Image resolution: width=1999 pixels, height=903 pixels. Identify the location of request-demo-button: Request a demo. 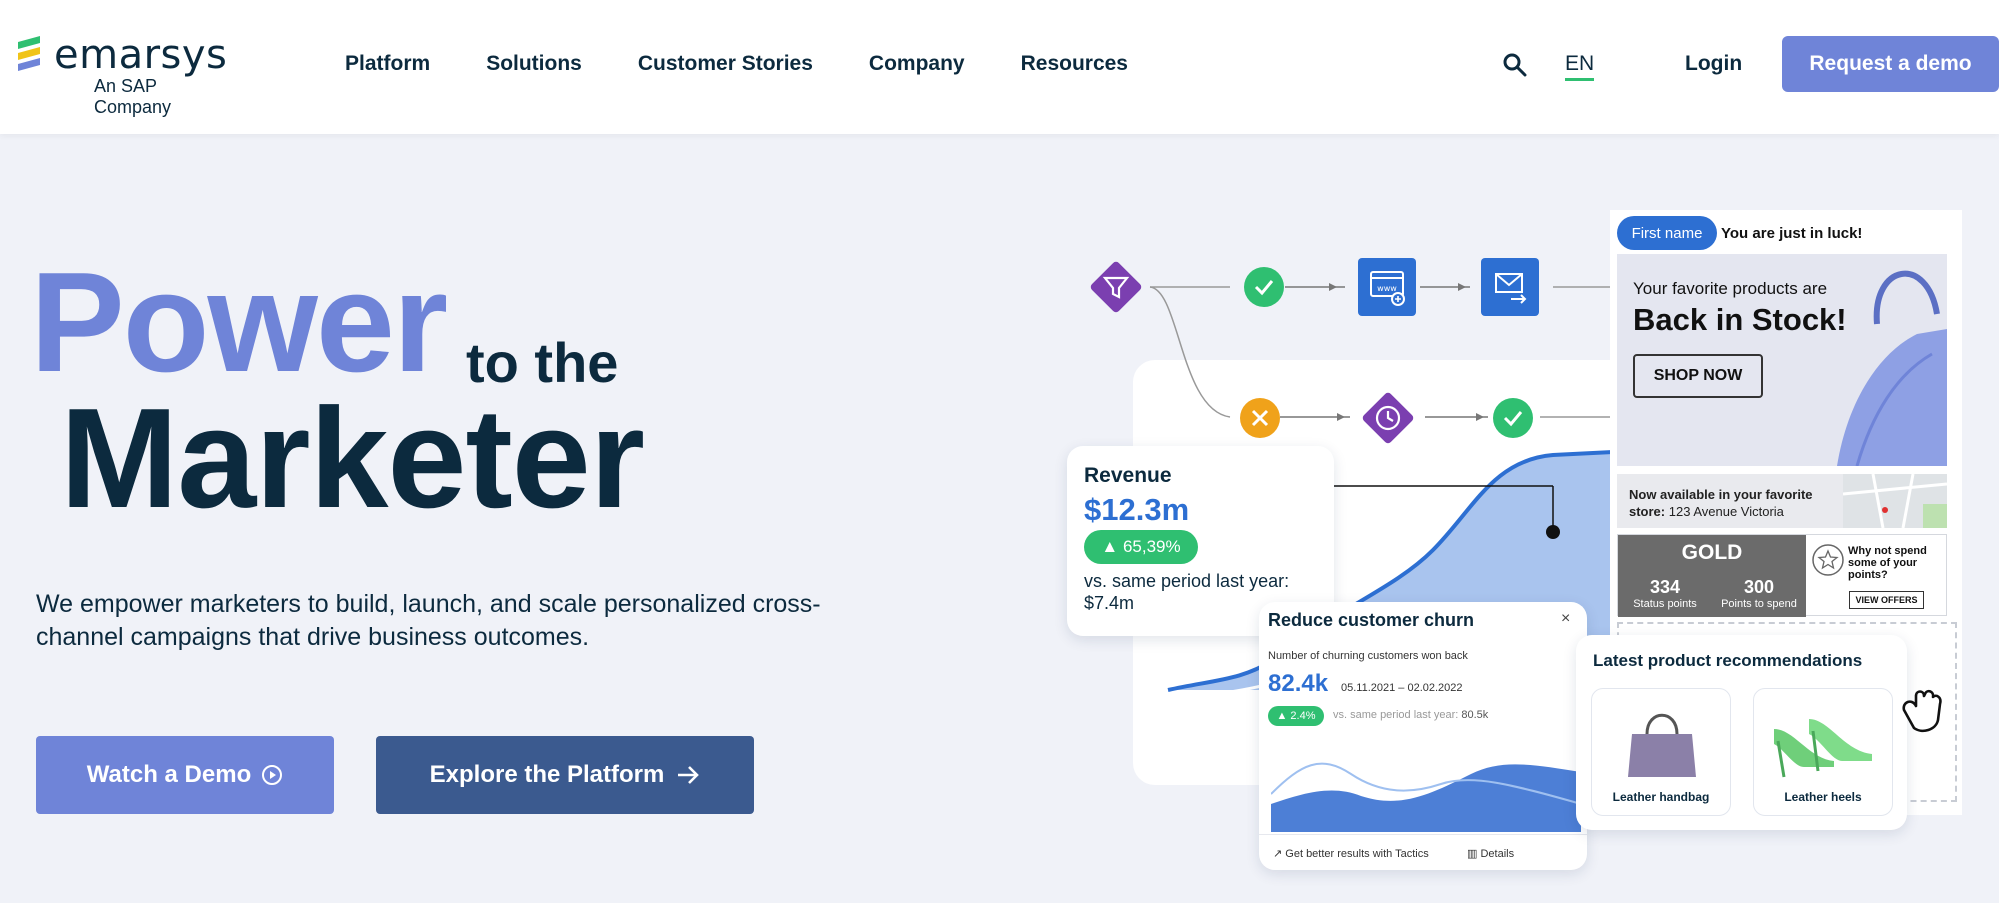
(1890, 64).